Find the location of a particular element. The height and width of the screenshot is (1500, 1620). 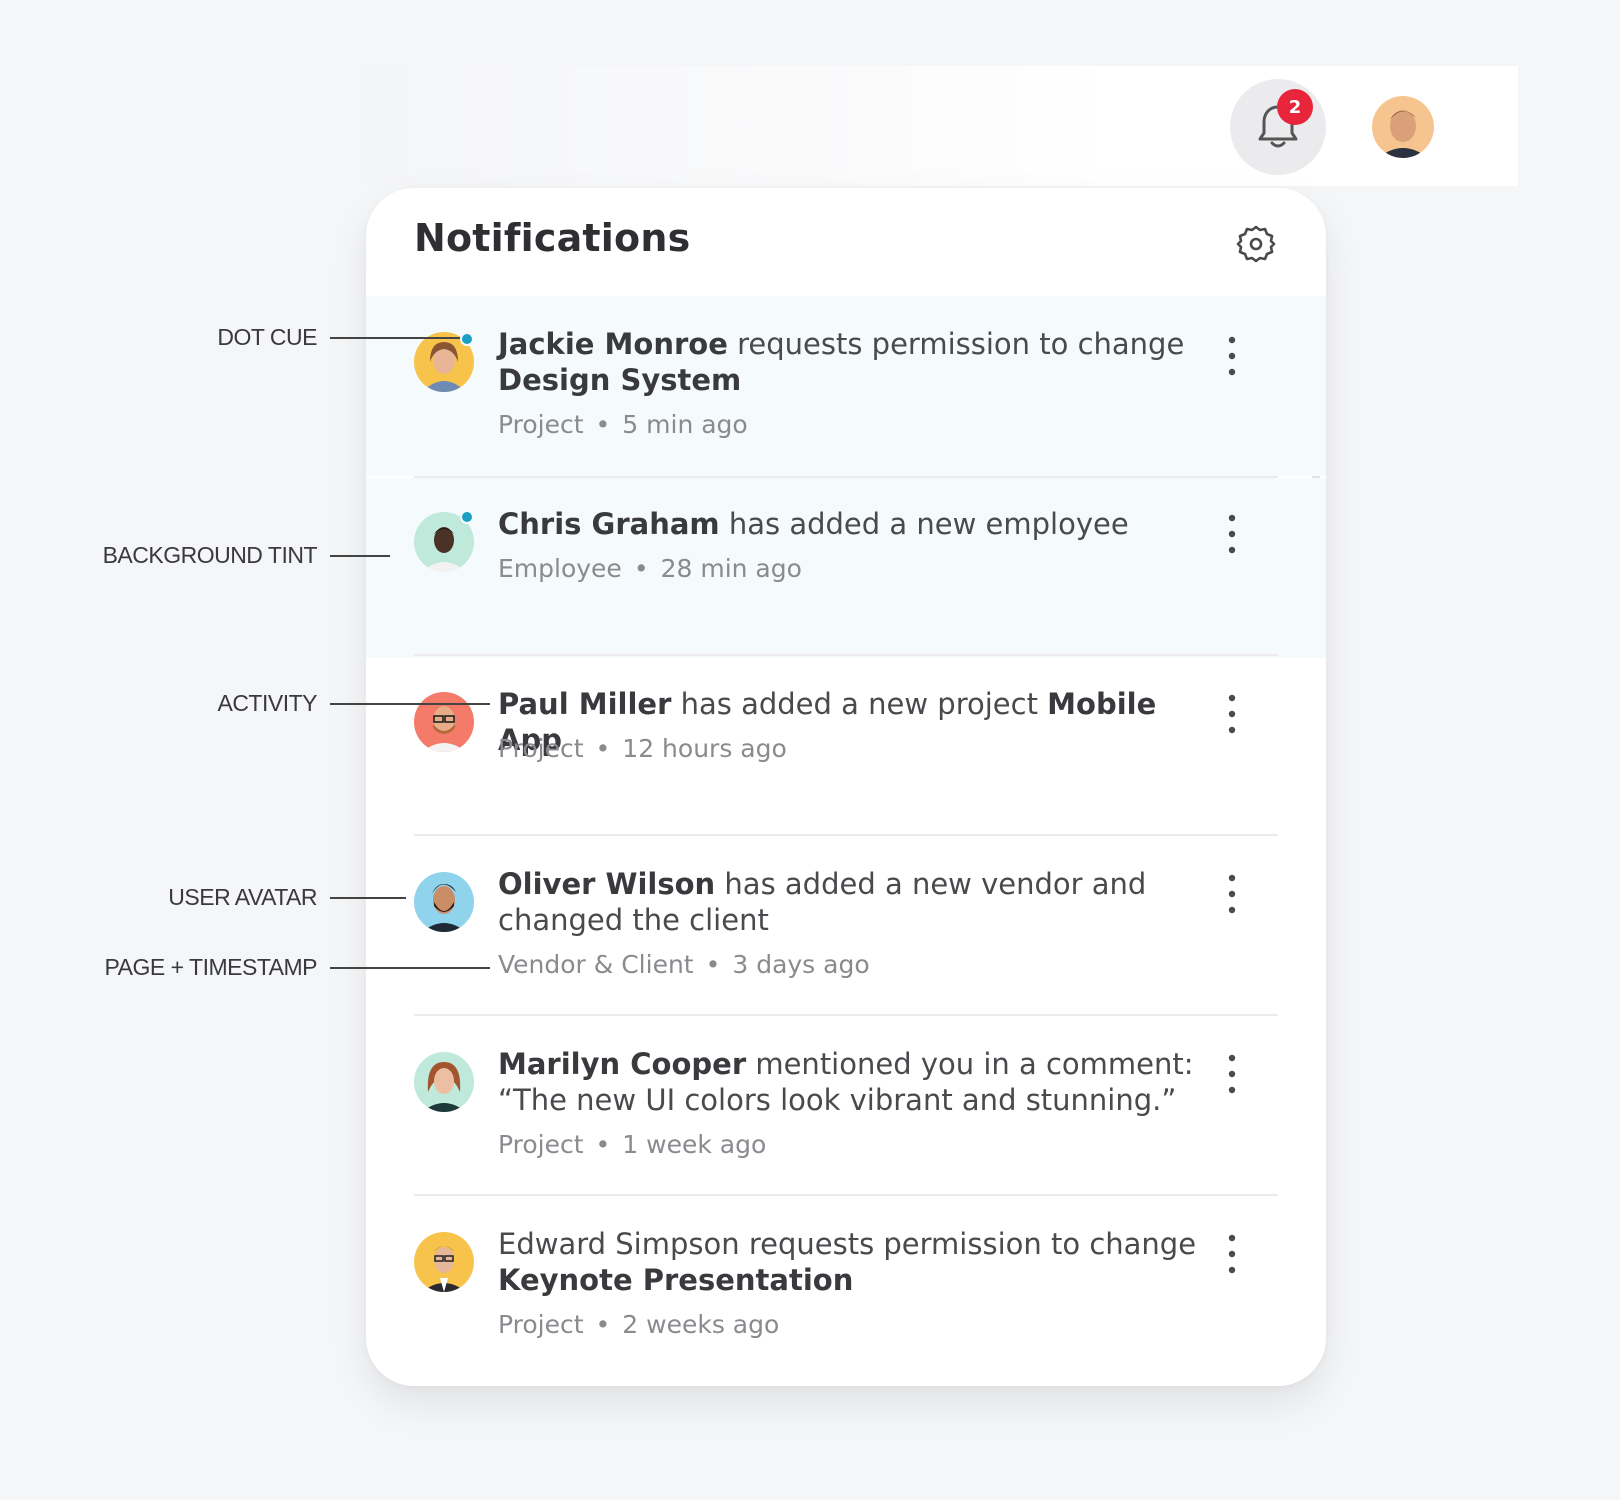

page-timestamp: Project • 5 min ago is located at coordinates (623, 424).